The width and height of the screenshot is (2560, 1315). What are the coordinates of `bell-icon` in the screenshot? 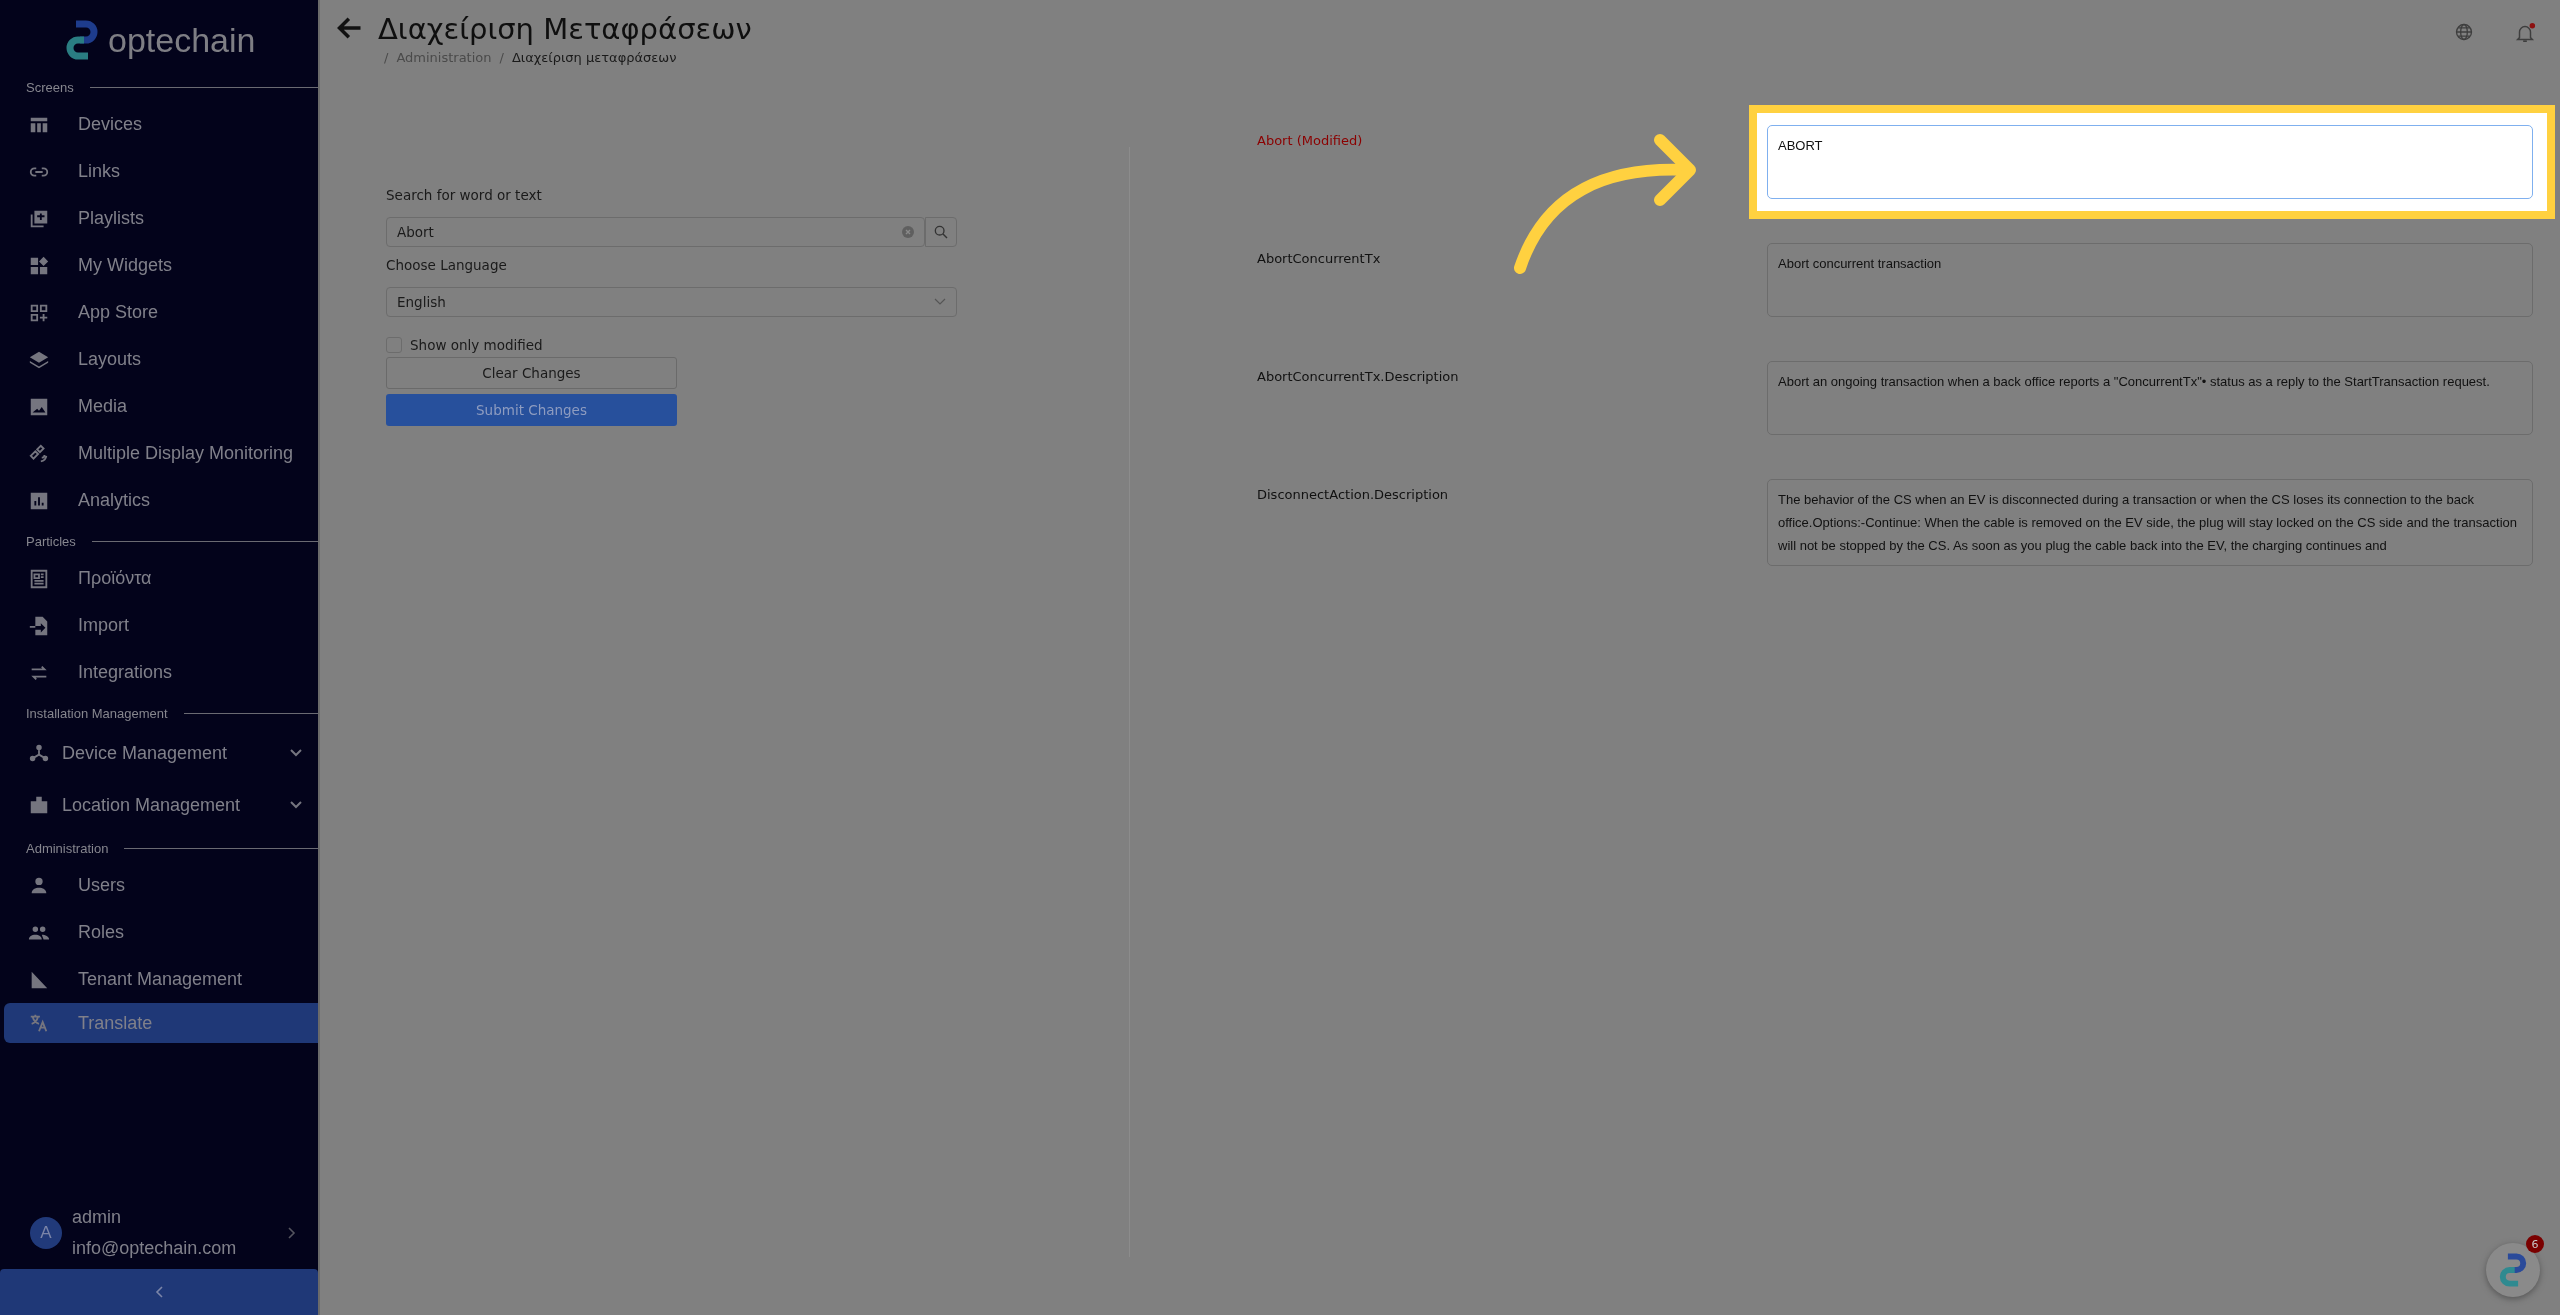 It's located at (2525, 33).